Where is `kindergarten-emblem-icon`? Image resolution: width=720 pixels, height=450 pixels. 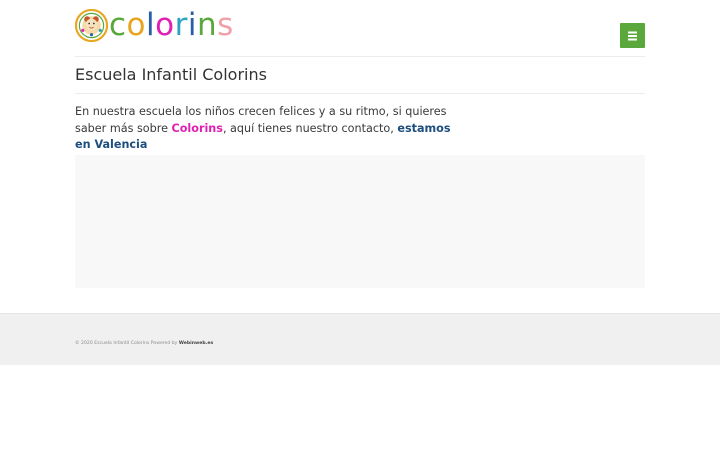 kindergarten-emblem-icon is located at coordinates (91, 25).